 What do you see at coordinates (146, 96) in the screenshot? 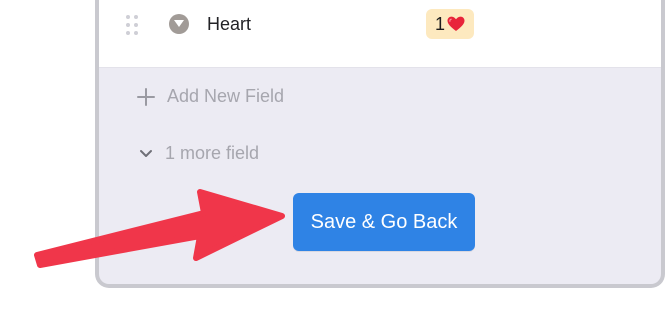
I see `plus-icon` at bounding box center [146, 96].